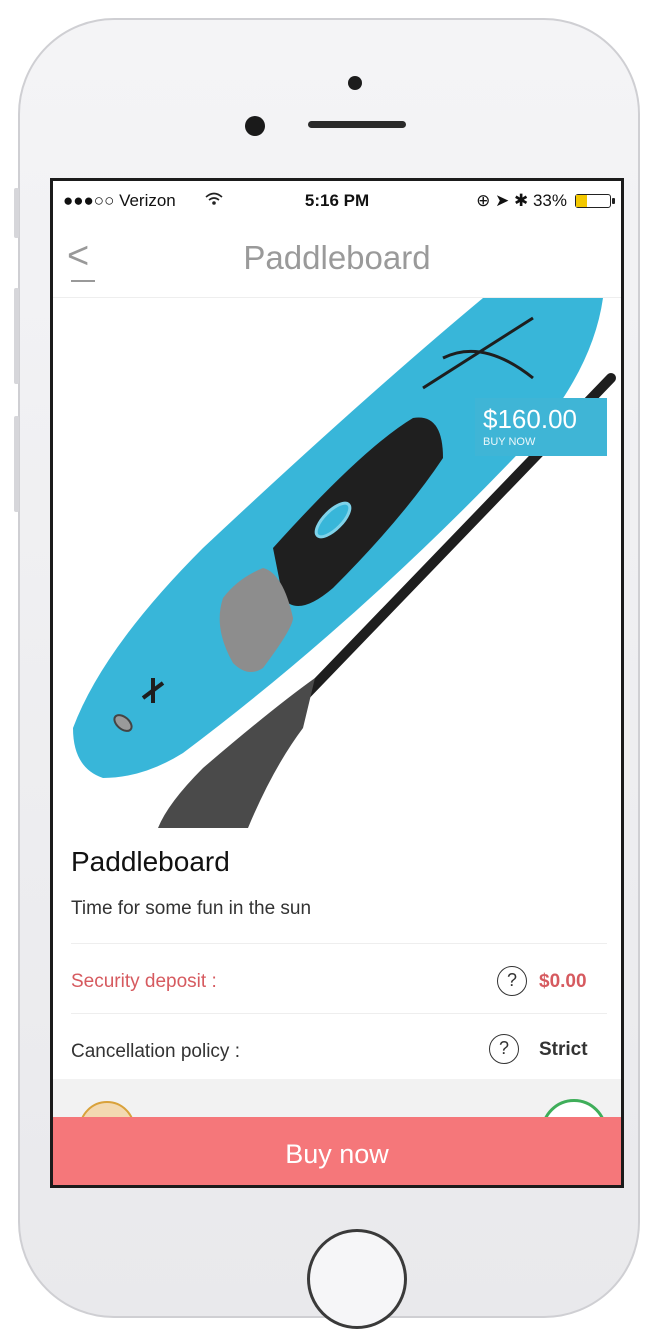  What do you see at coordinates (521, 200) in the screenshot?
I see `status-icons: ⊕ ➤ ✱ 33%` at bounding box center [521, 200].